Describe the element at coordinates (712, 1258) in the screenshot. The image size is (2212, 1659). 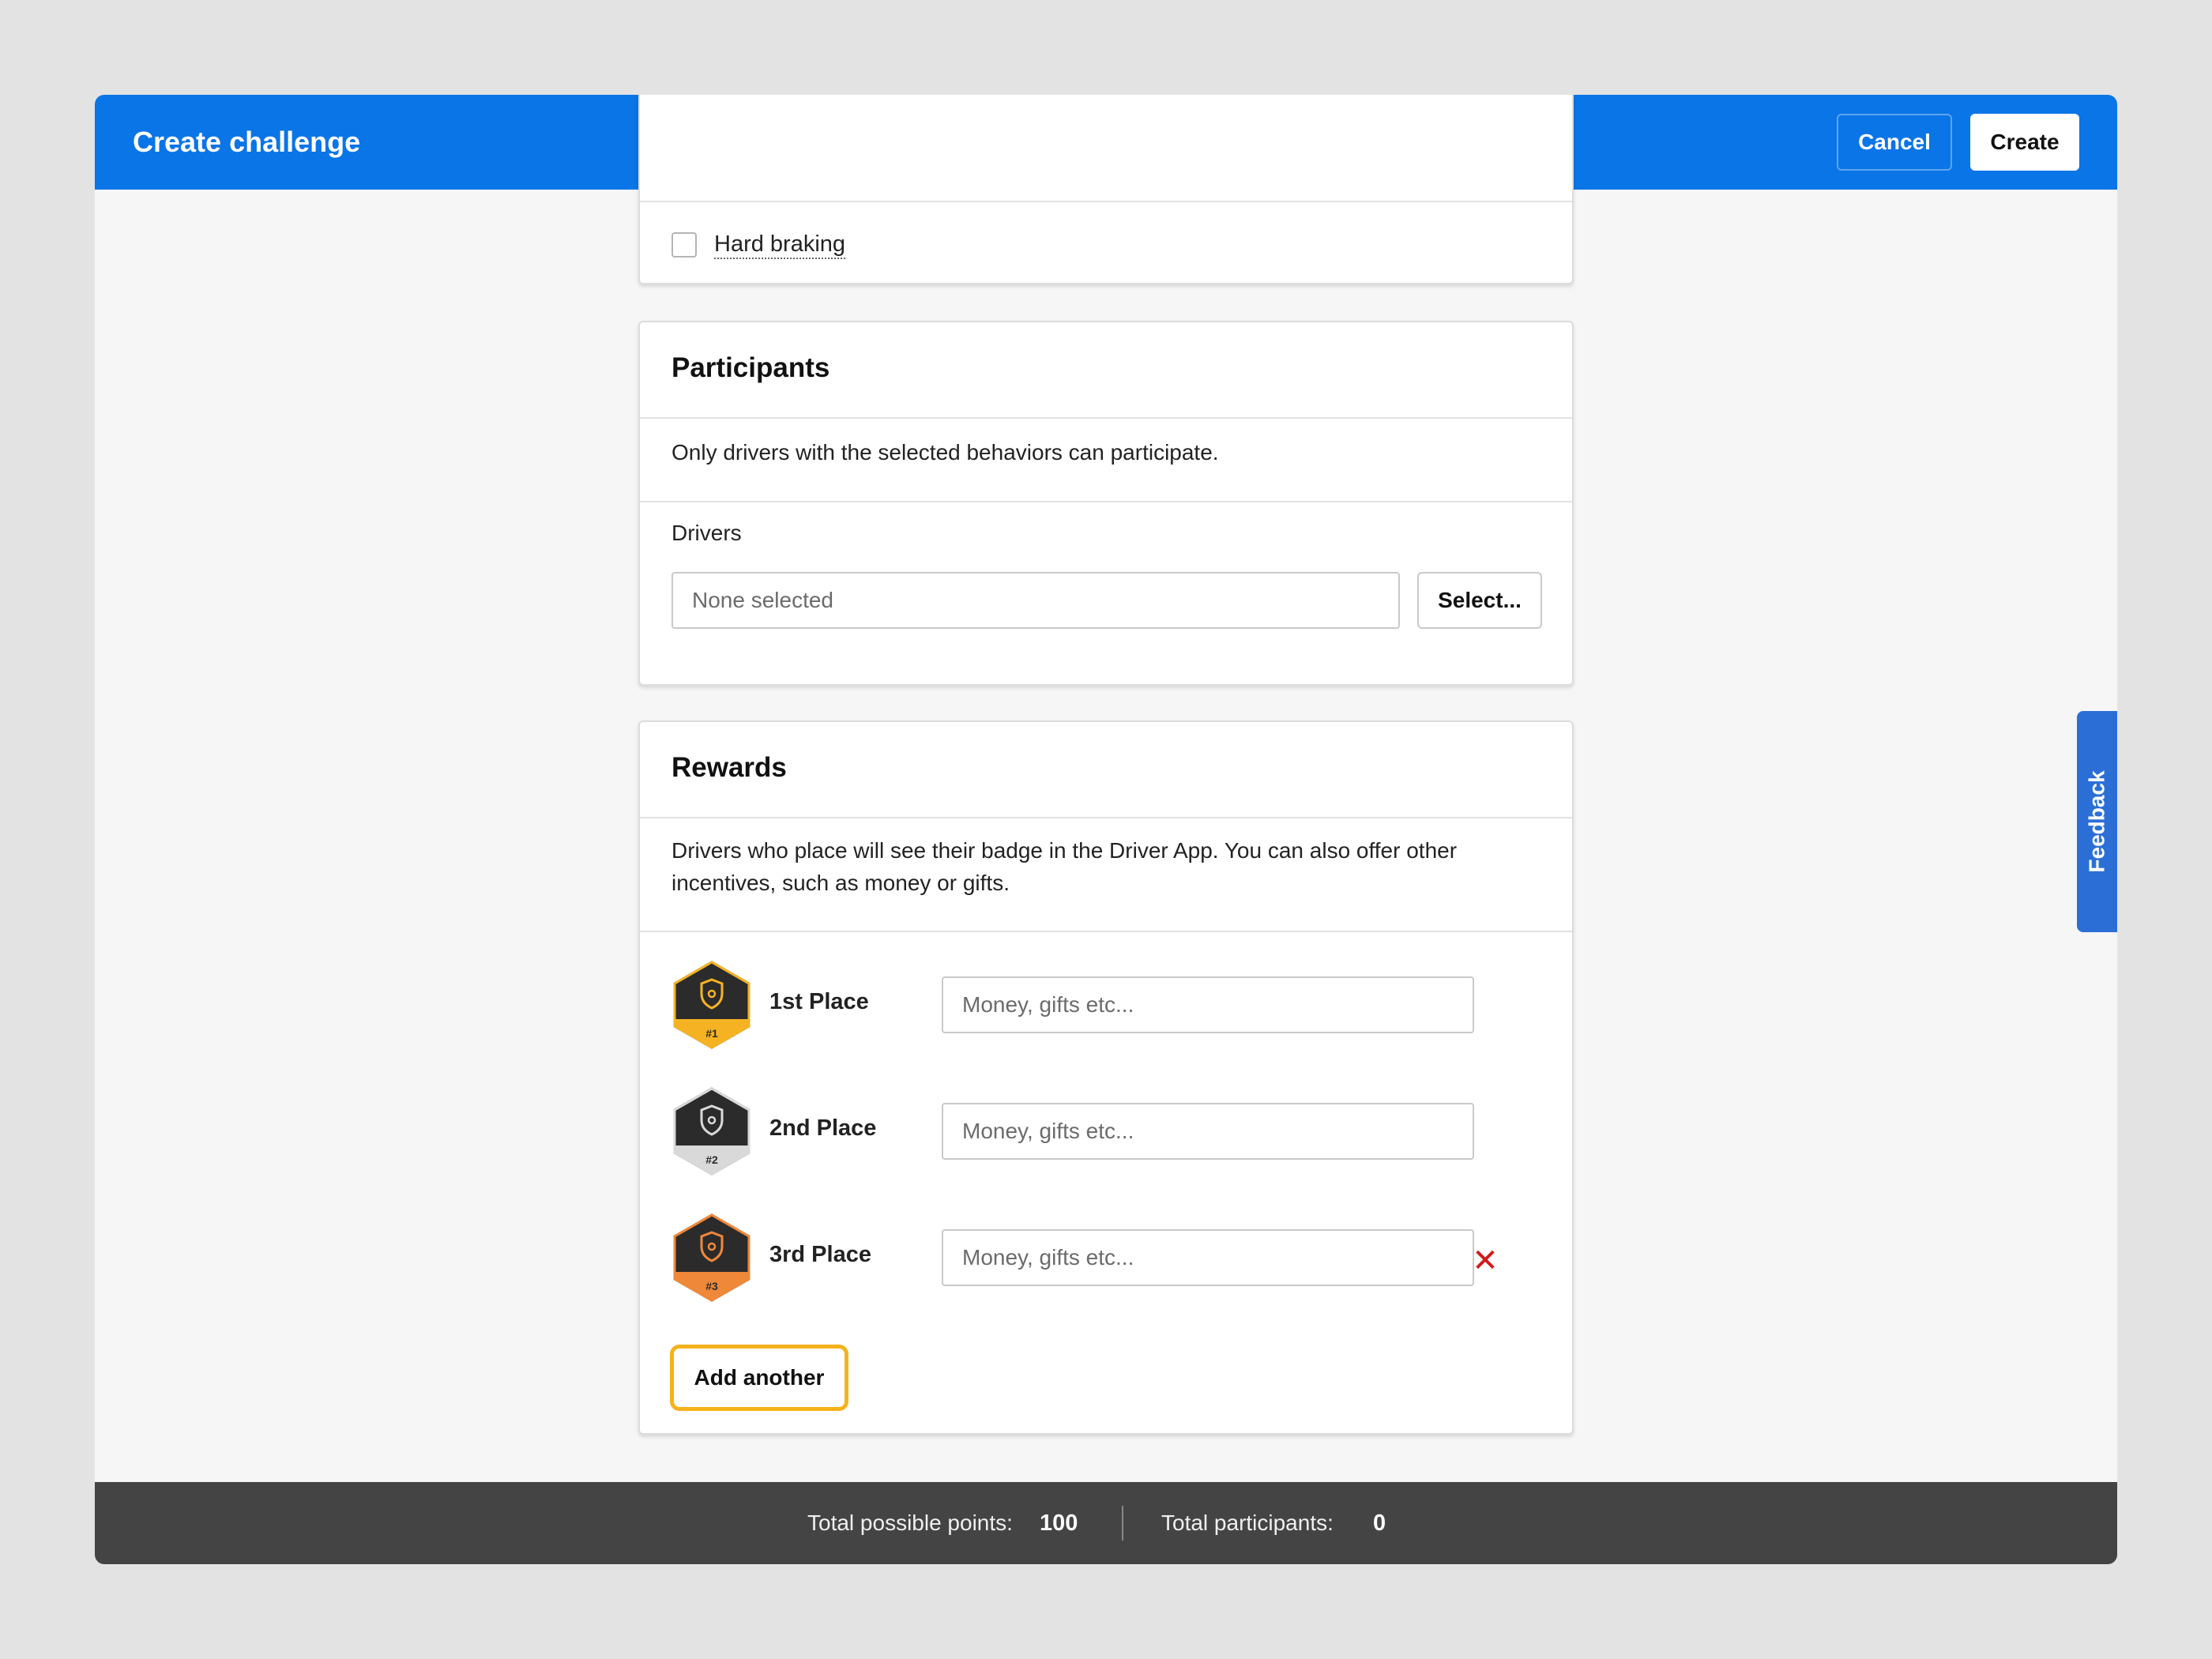
I see `bronze-badge-icon: #3` at that location.